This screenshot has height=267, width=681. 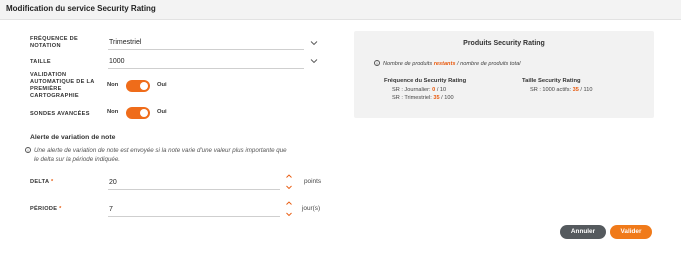 I want to click on period-label-text: PÉRIODE, so click(x=44, y=209).